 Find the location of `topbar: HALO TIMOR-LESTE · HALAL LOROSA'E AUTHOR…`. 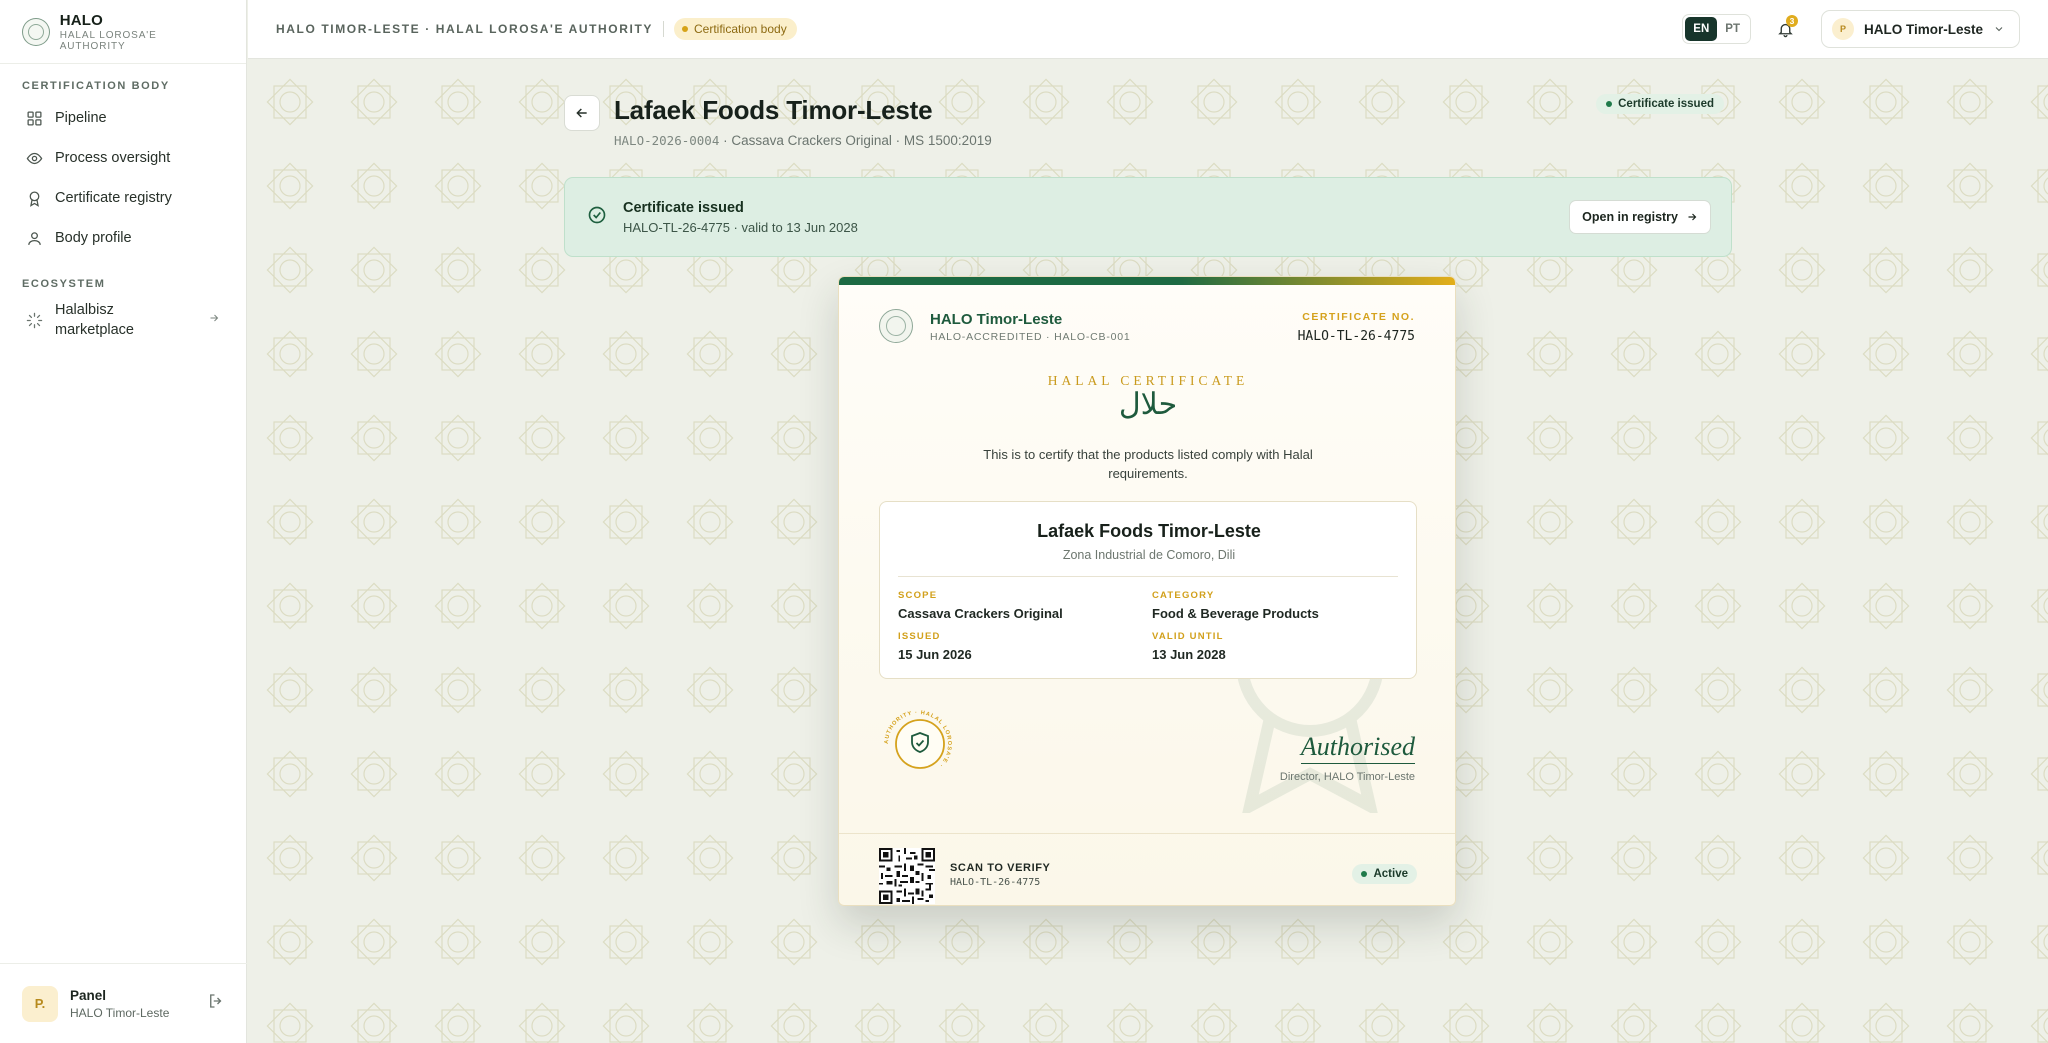

topbar: HALO TIMOR-LESTE · HALAL LOROSA'E AUTHOR… is located at coordinates (1148, 29).